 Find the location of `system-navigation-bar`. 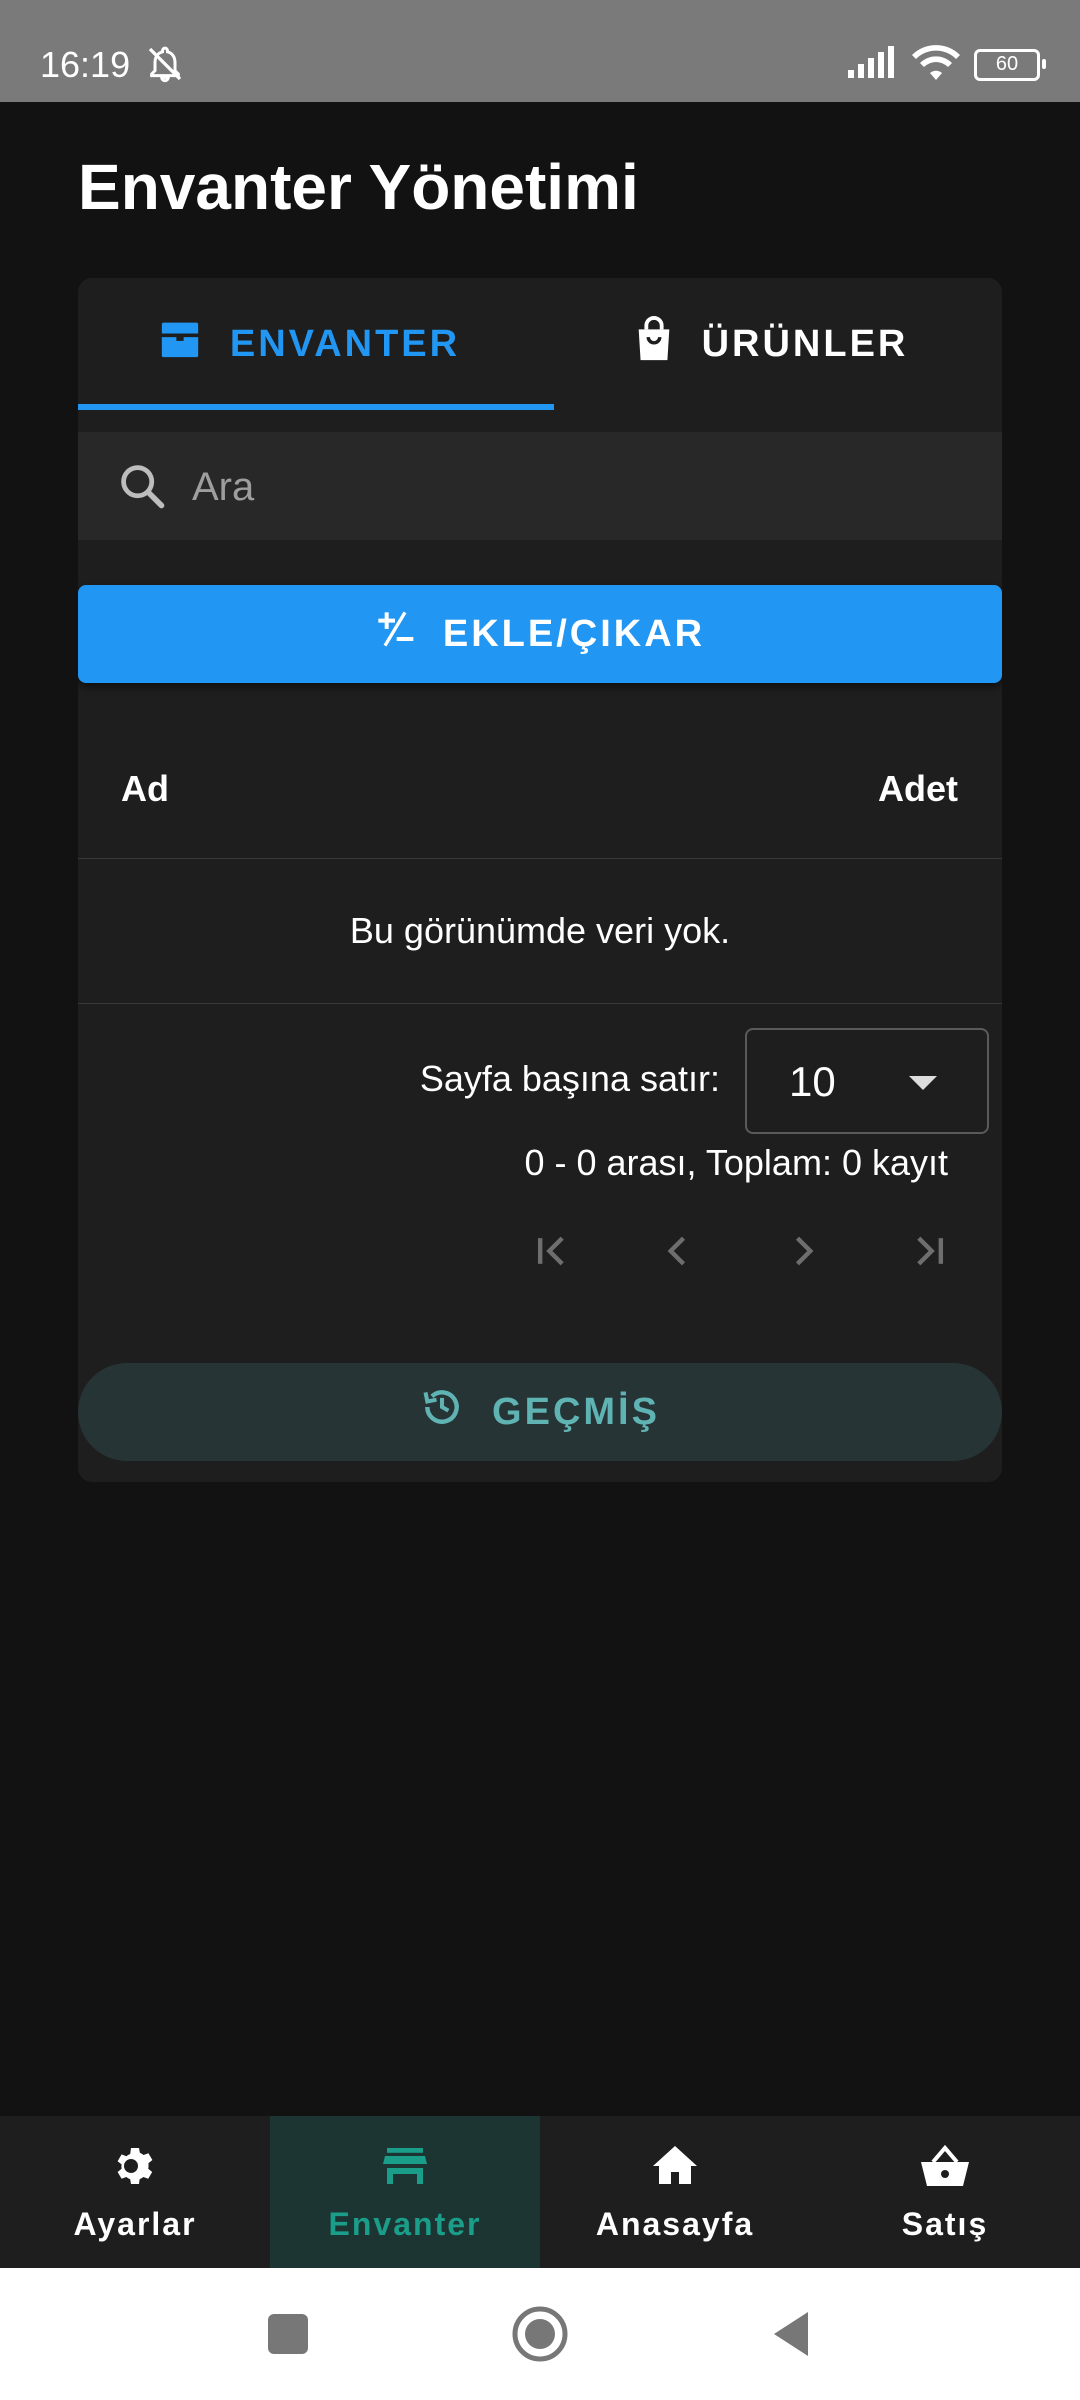

system-navigation-bar is located at coordinates (540, 2334).